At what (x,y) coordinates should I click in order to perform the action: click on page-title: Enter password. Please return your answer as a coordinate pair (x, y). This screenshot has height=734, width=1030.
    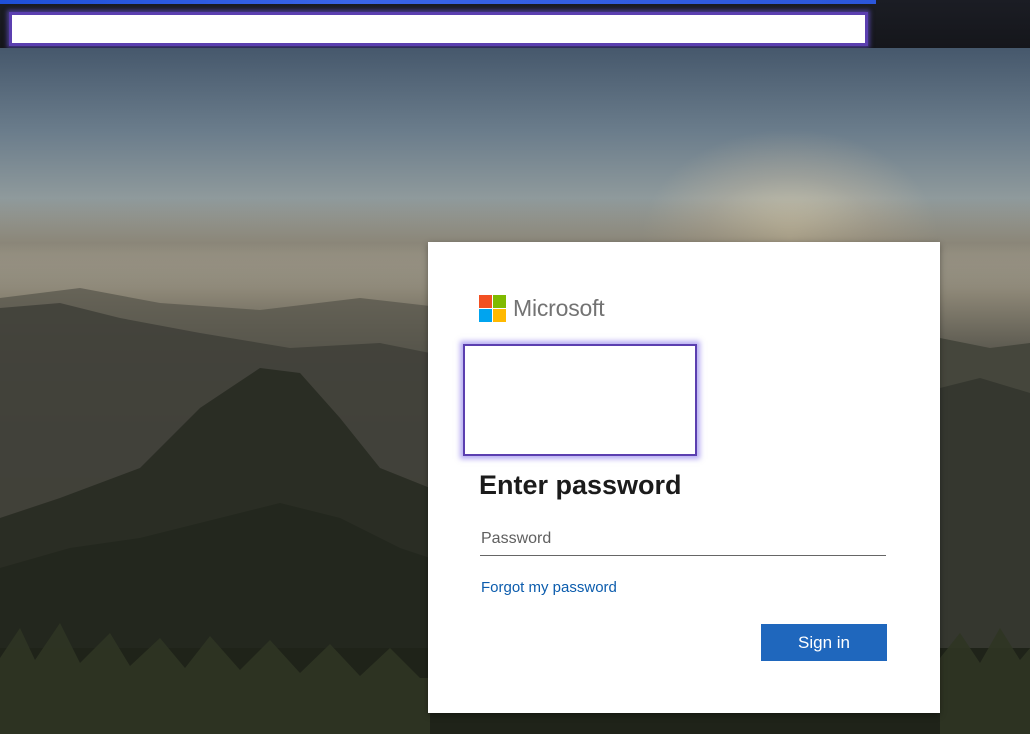
    Looking at the image, I should click on (580, 485).